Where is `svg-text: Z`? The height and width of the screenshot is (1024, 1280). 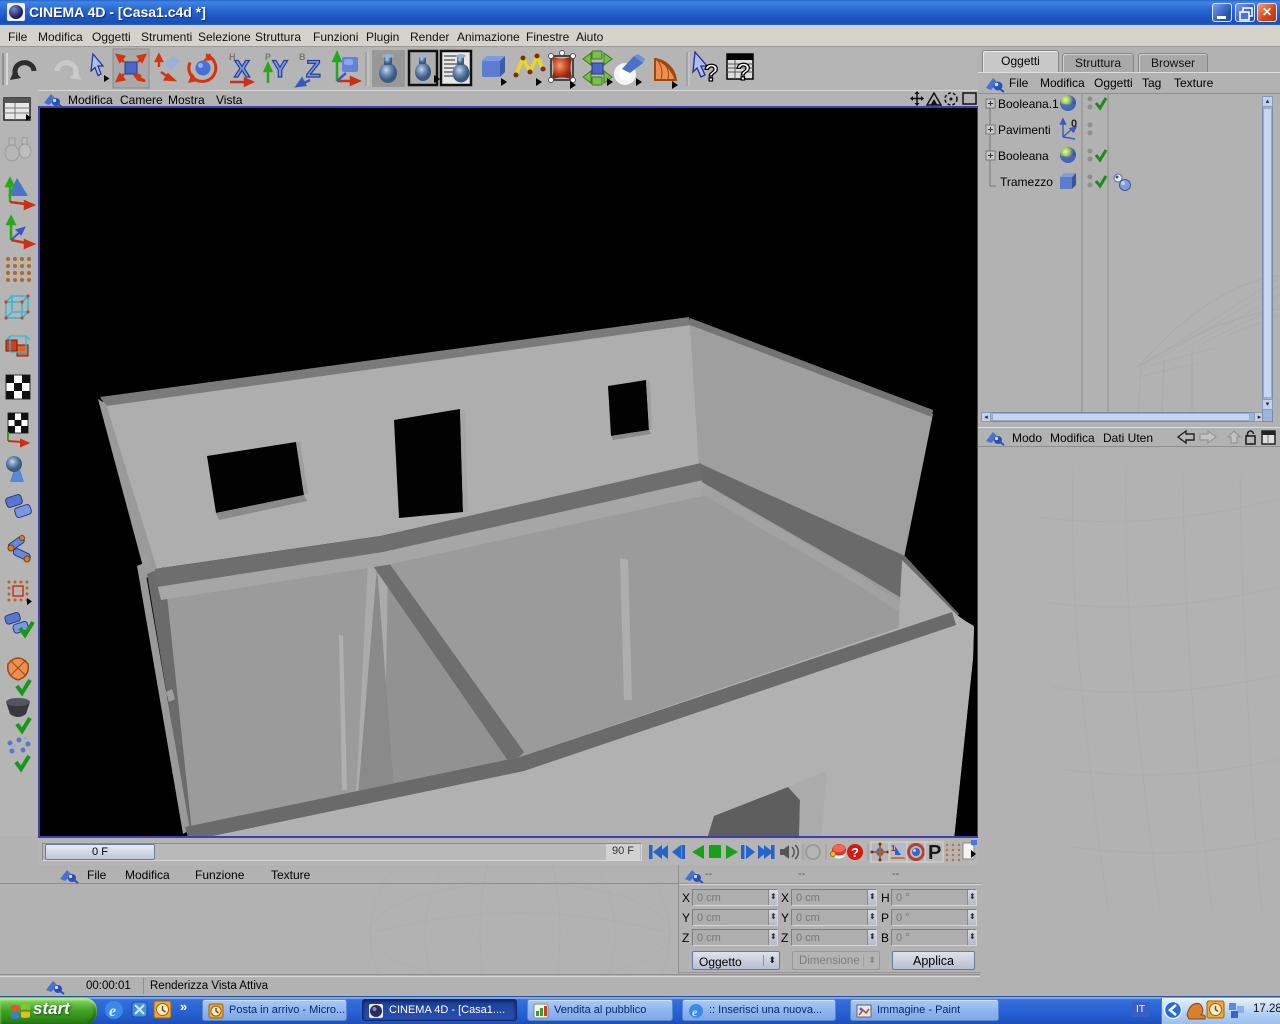 svg-text: Z is located at coordinates (313, 69).